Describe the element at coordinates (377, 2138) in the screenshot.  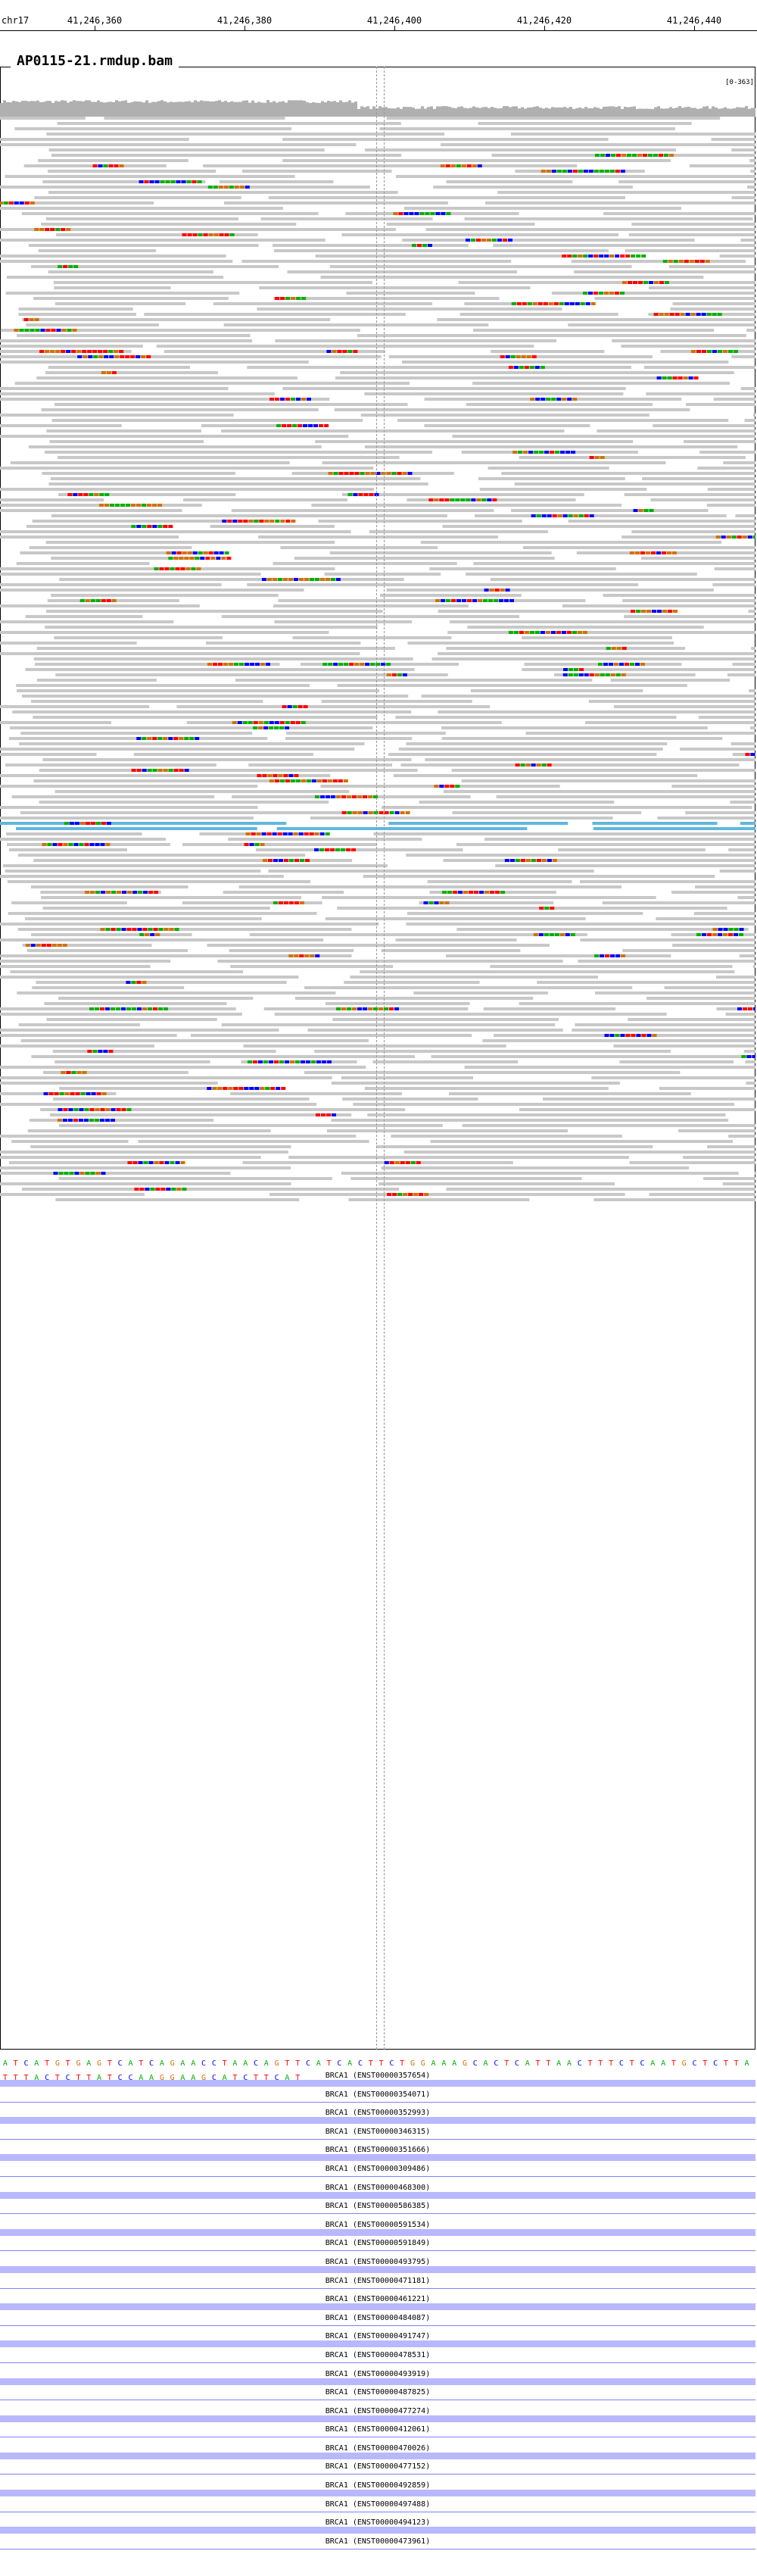
I see `gene-transcript: BRCA1 (ENST00000346315)` at that location.